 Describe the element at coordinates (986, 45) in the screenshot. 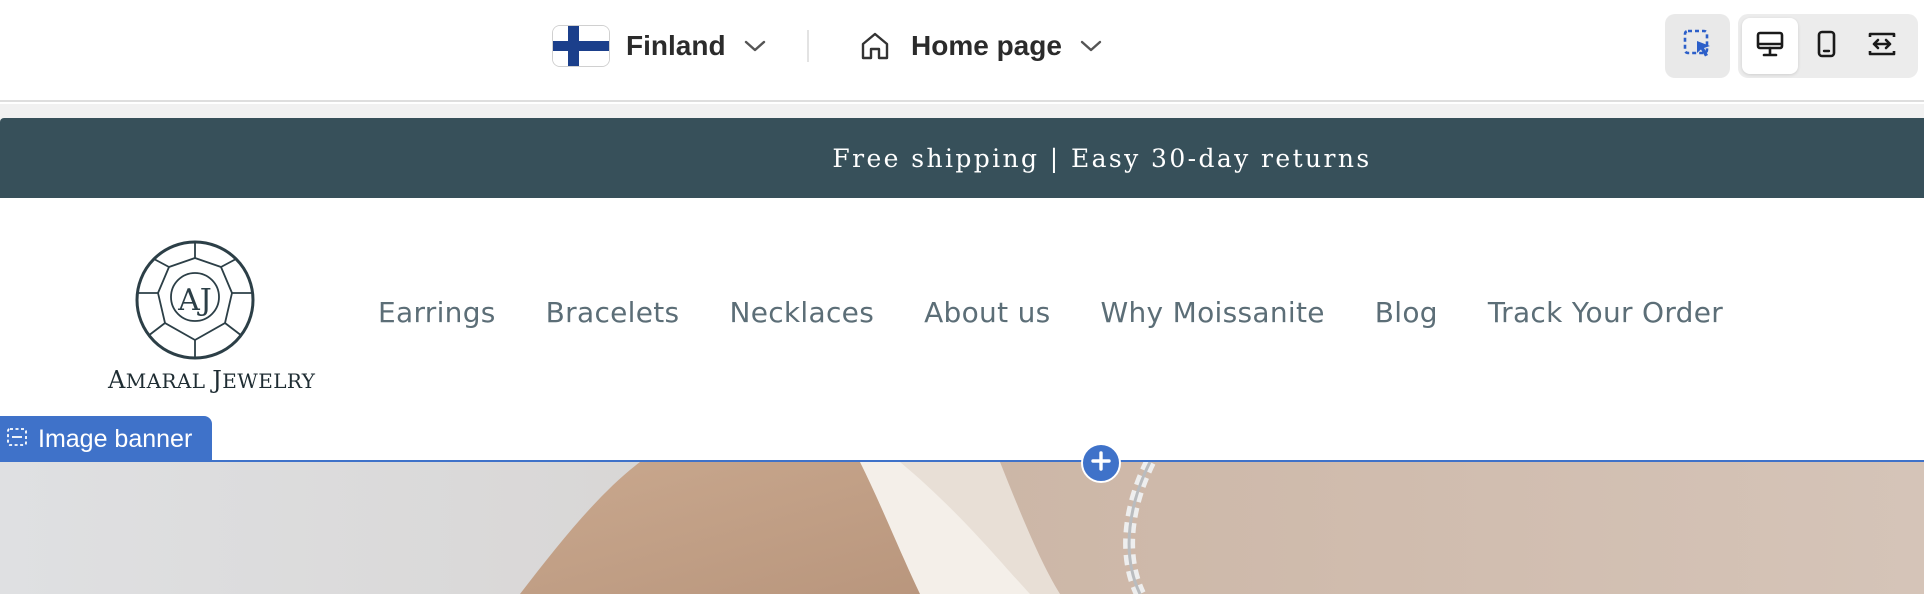

I see `page-label: Home page` at that location.